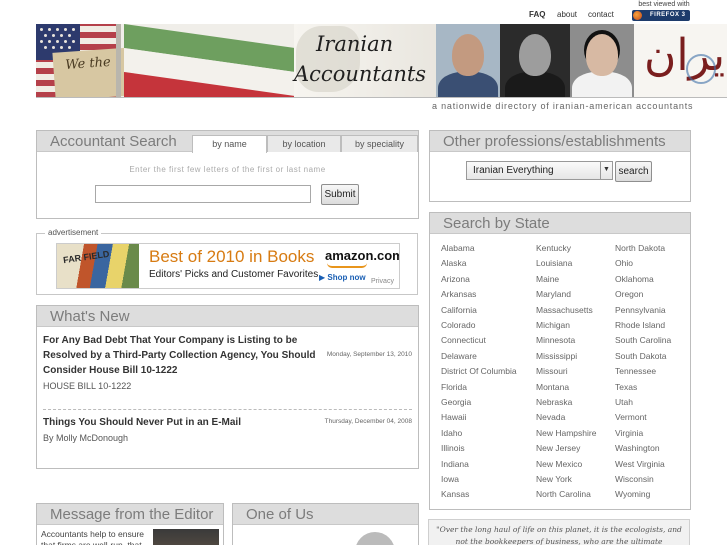 The image size is (727, 545). I want to click on state-link: Wisconsin, so click(634, 479).